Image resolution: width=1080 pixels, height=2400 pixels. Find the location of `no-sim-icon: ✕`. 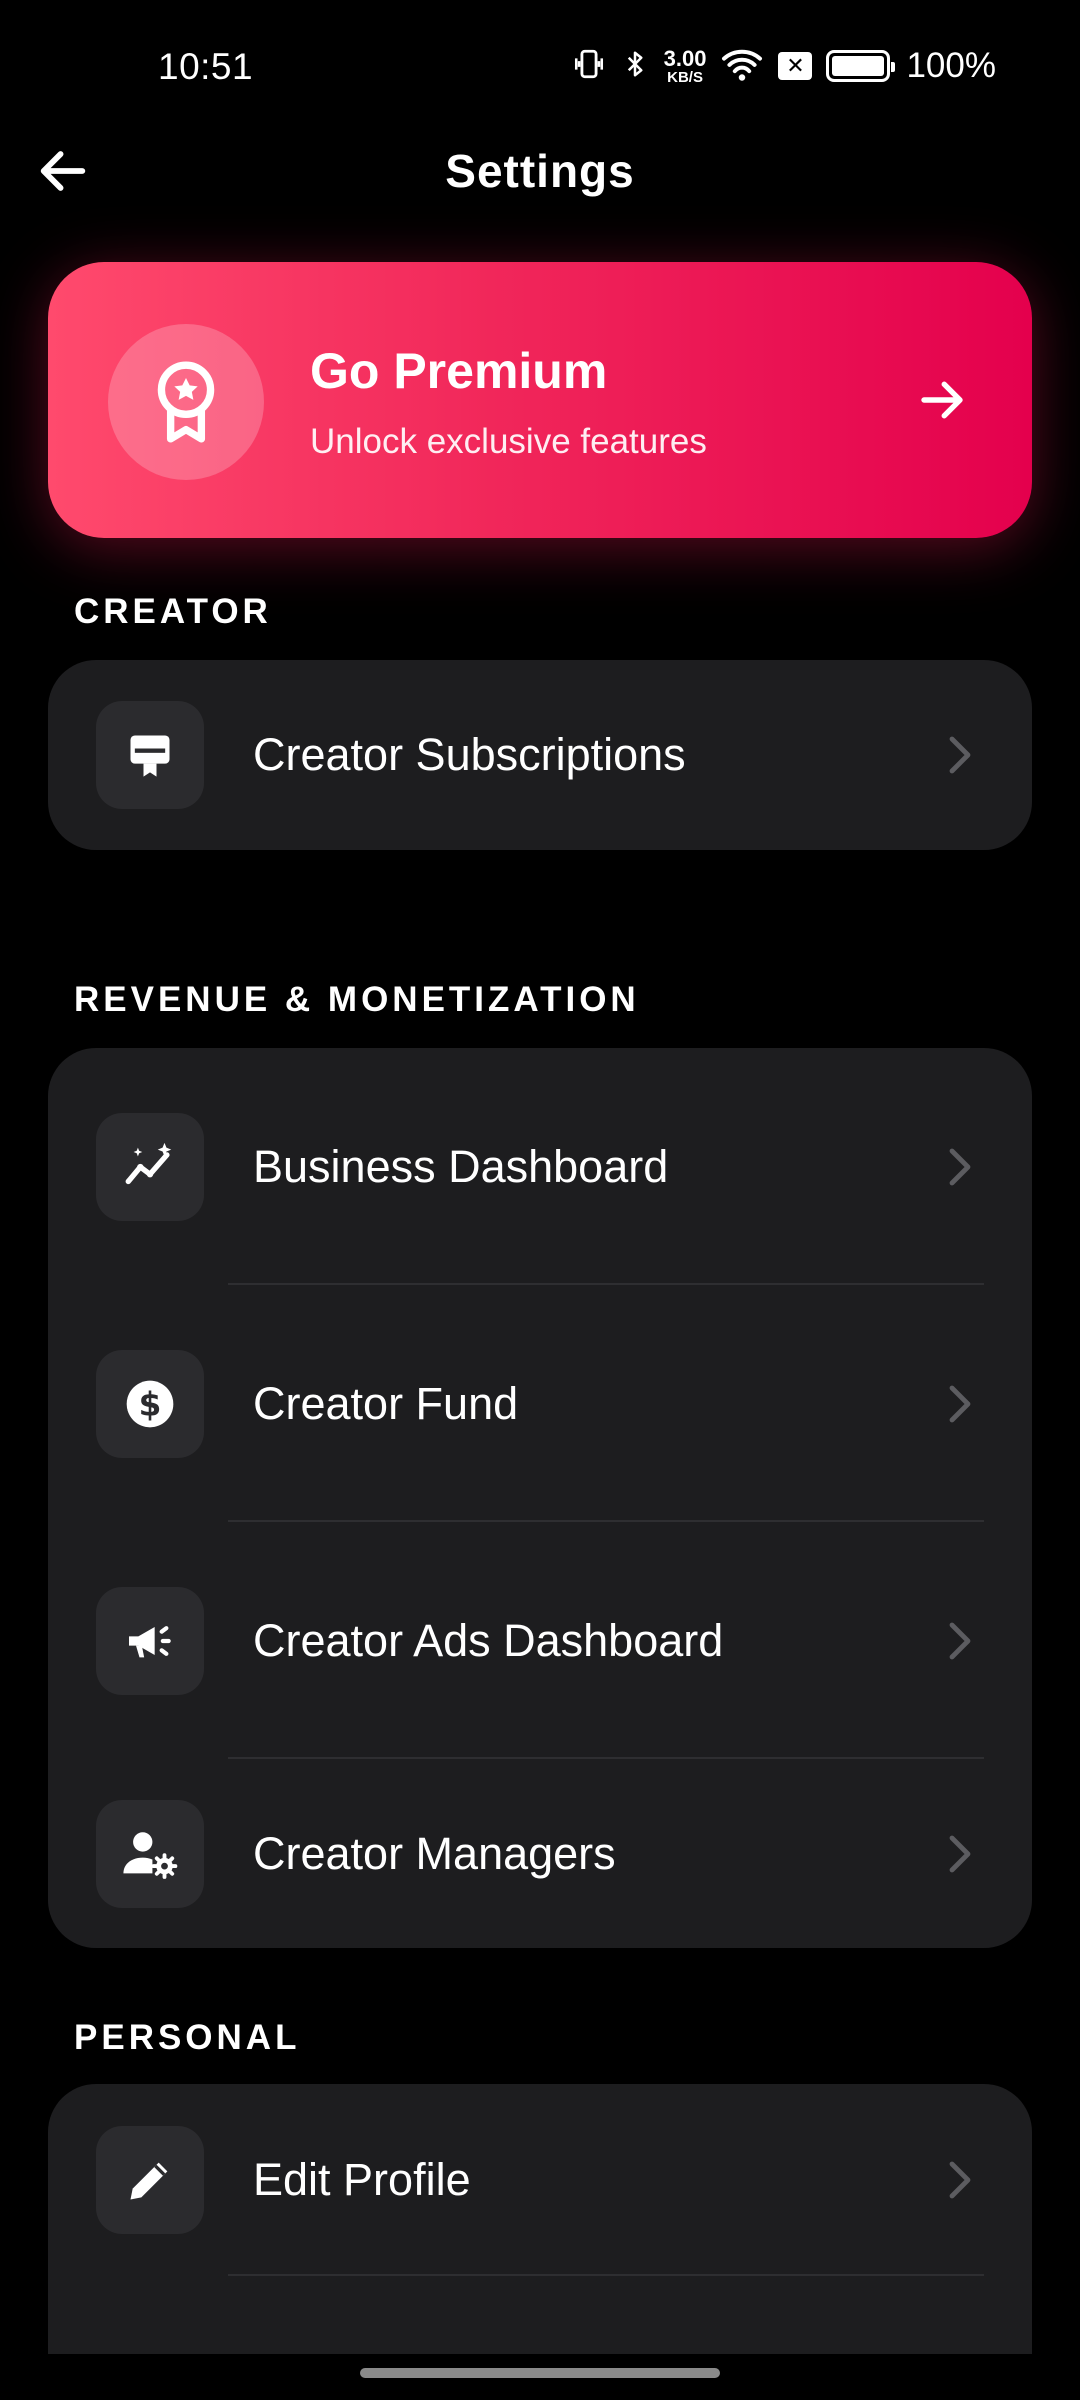

no-sim-icon: ✕ is located at coordinates (795, 66).